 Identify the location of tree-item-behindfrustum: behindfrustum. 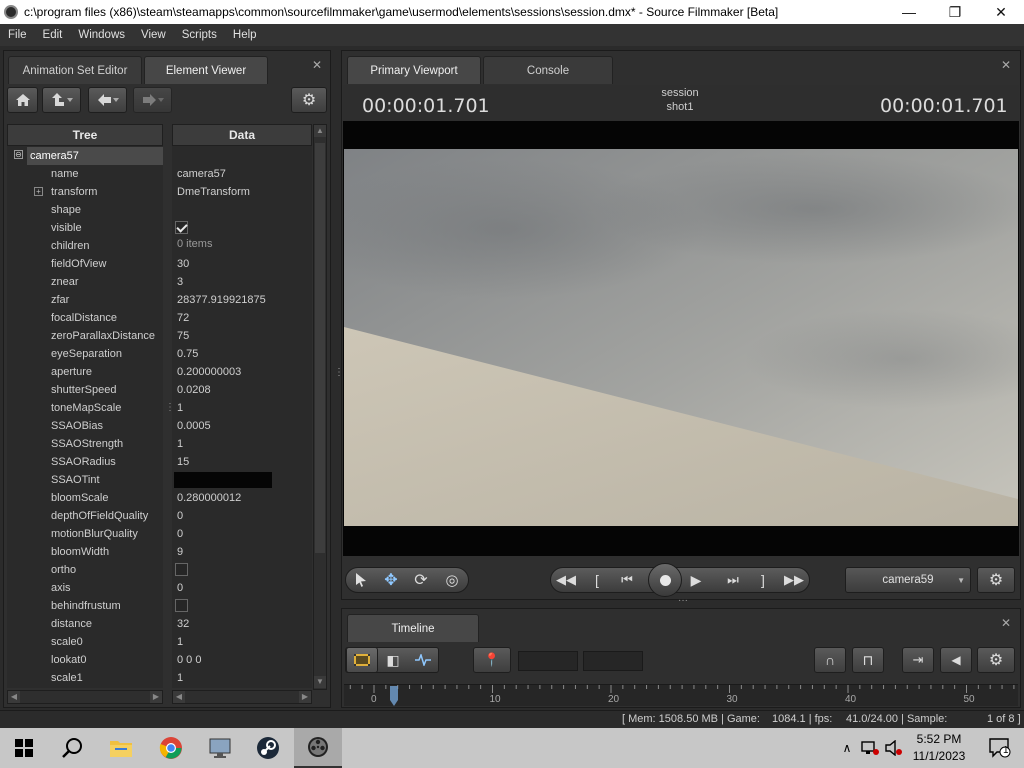
(86, 606).